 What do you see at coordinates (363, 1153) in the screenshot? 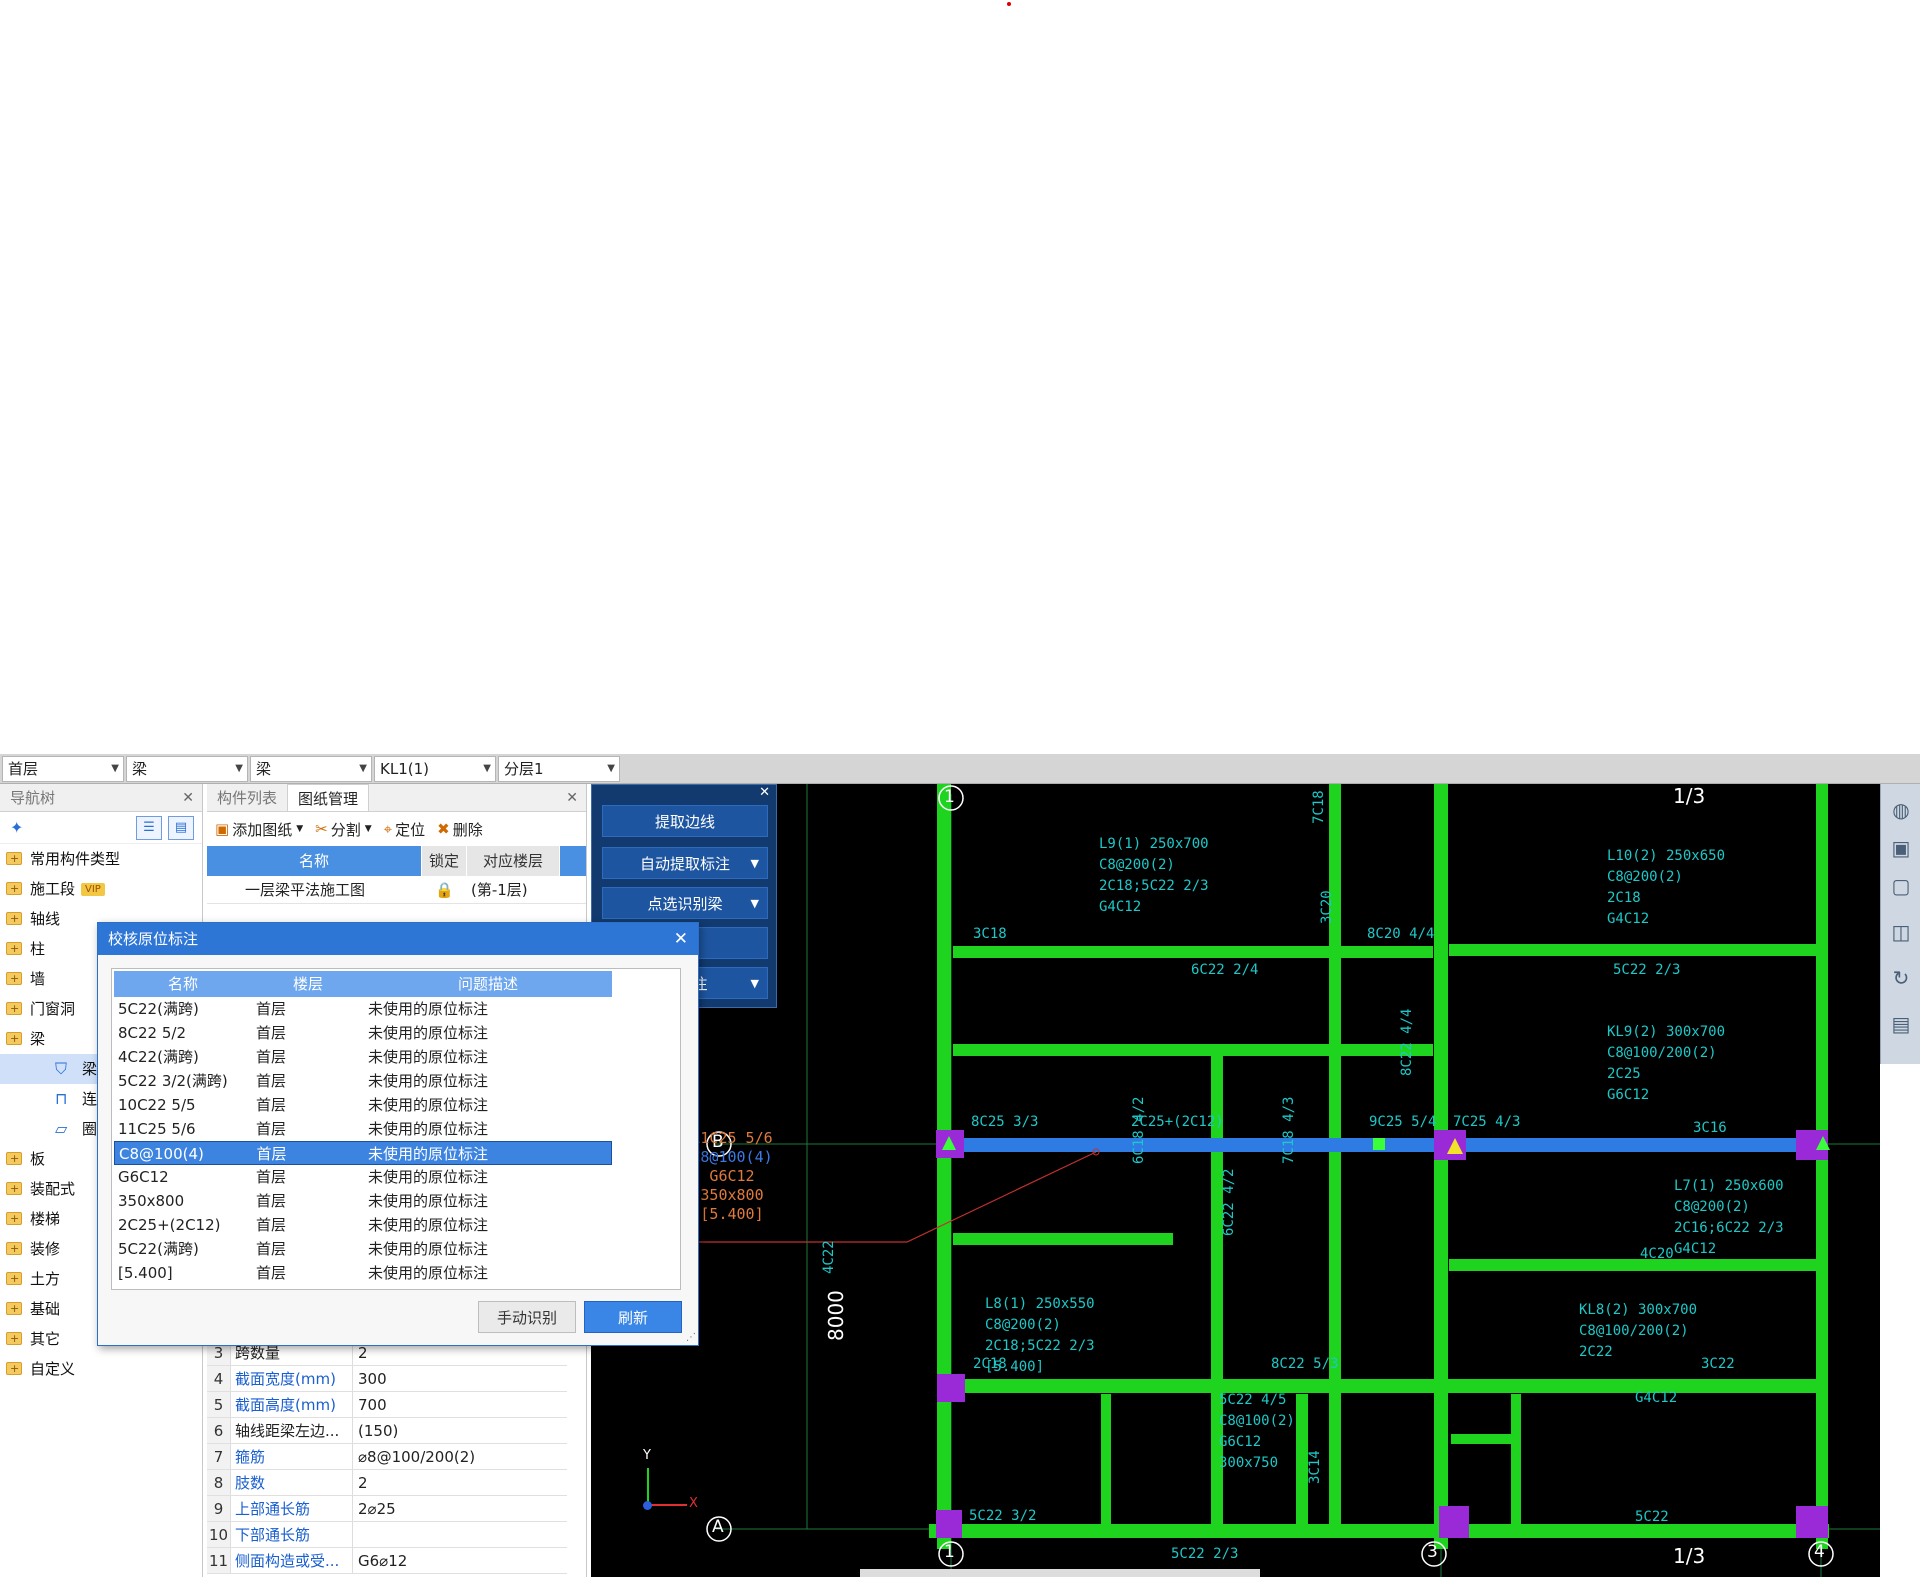
I see `annotation-row: C8@100(4) 首层 未使用的原位标注` at bounding box center [363, 1153].